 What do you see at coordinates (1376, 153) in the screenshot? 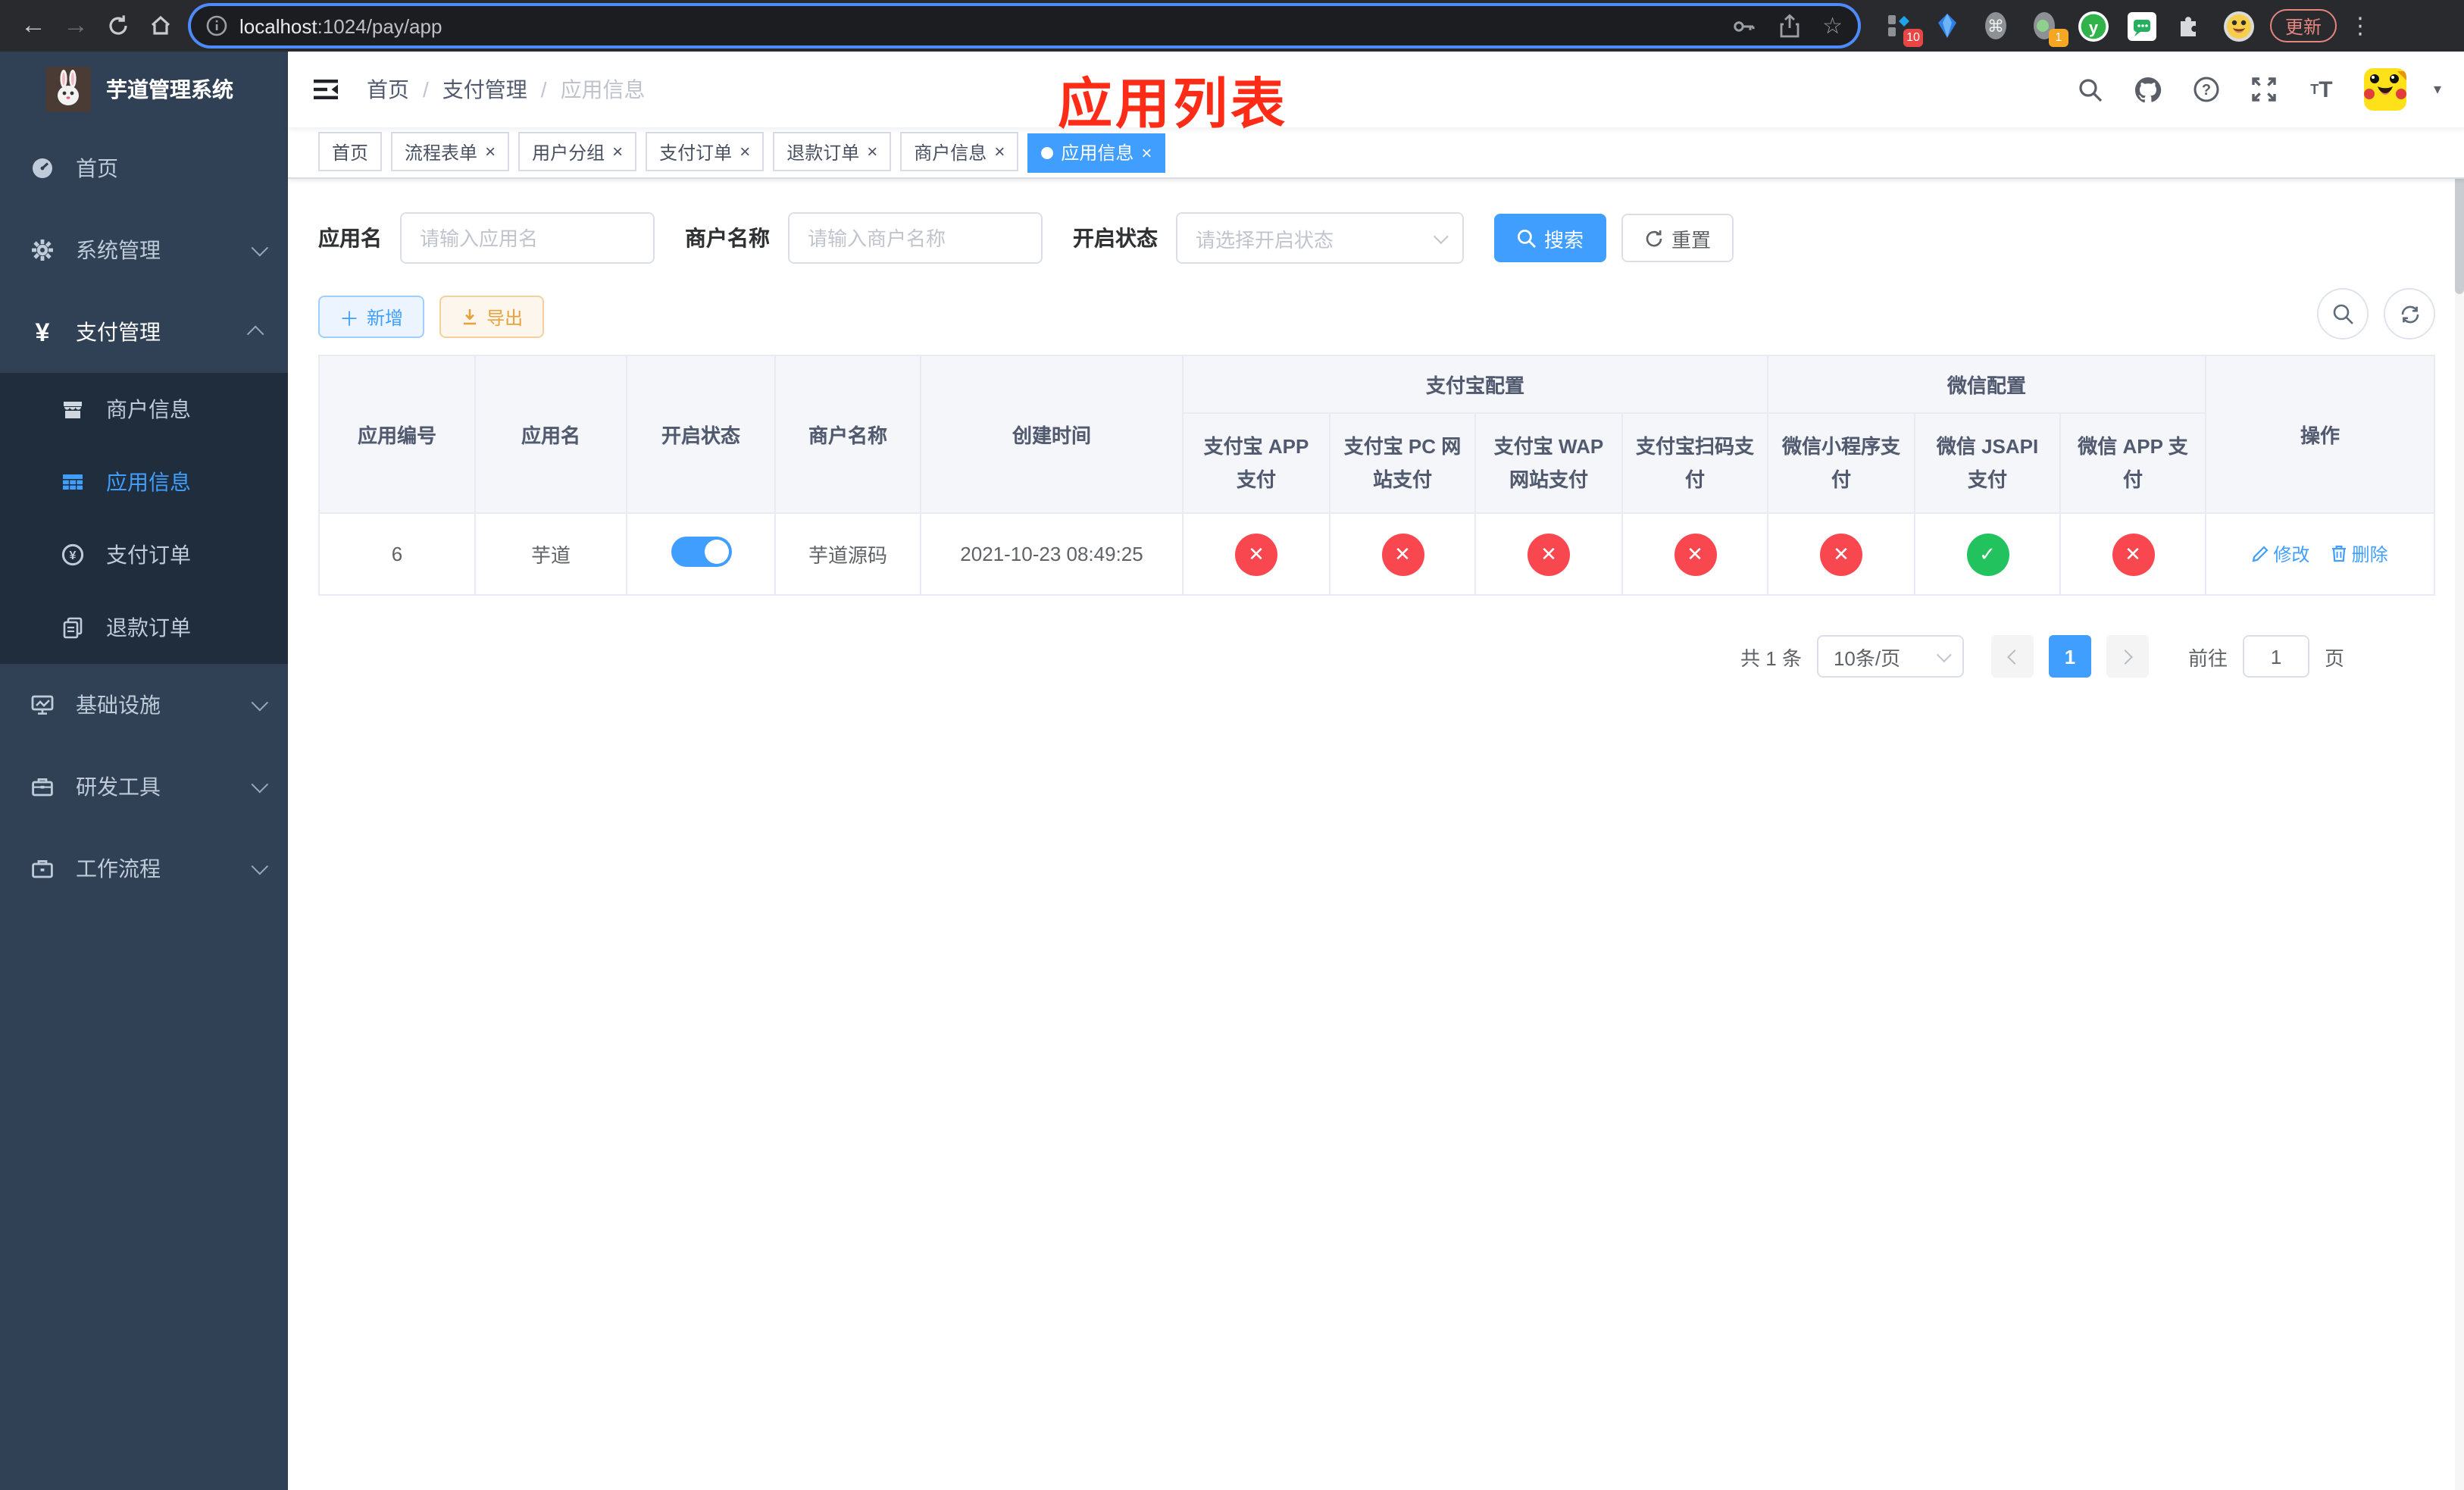
I see `tags-view: 首页 流程表单 × 用户分组 × 支付订单 × 退款订单 × 商户信息 × 应用信息 ×` at bounding box center [1376, 153].